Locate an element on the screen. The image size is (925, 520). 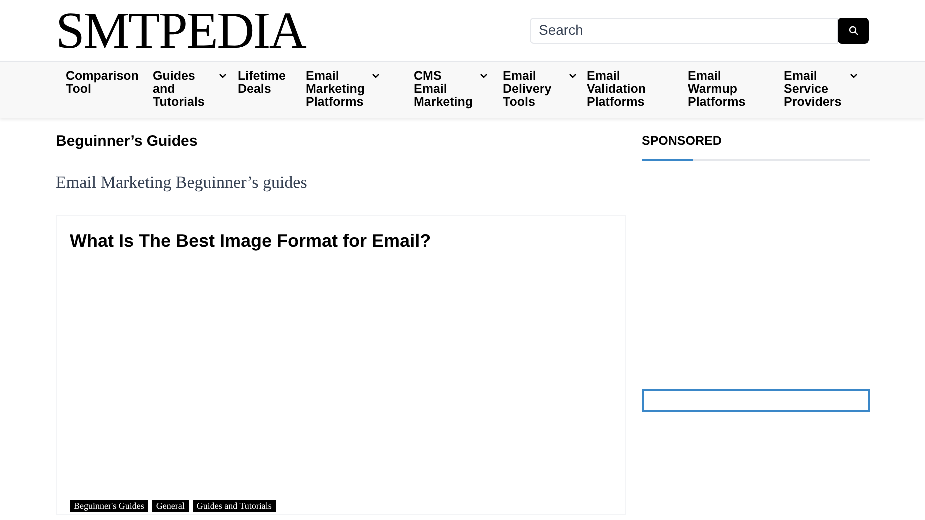
heading-underline is located at coordinates (667, 159).